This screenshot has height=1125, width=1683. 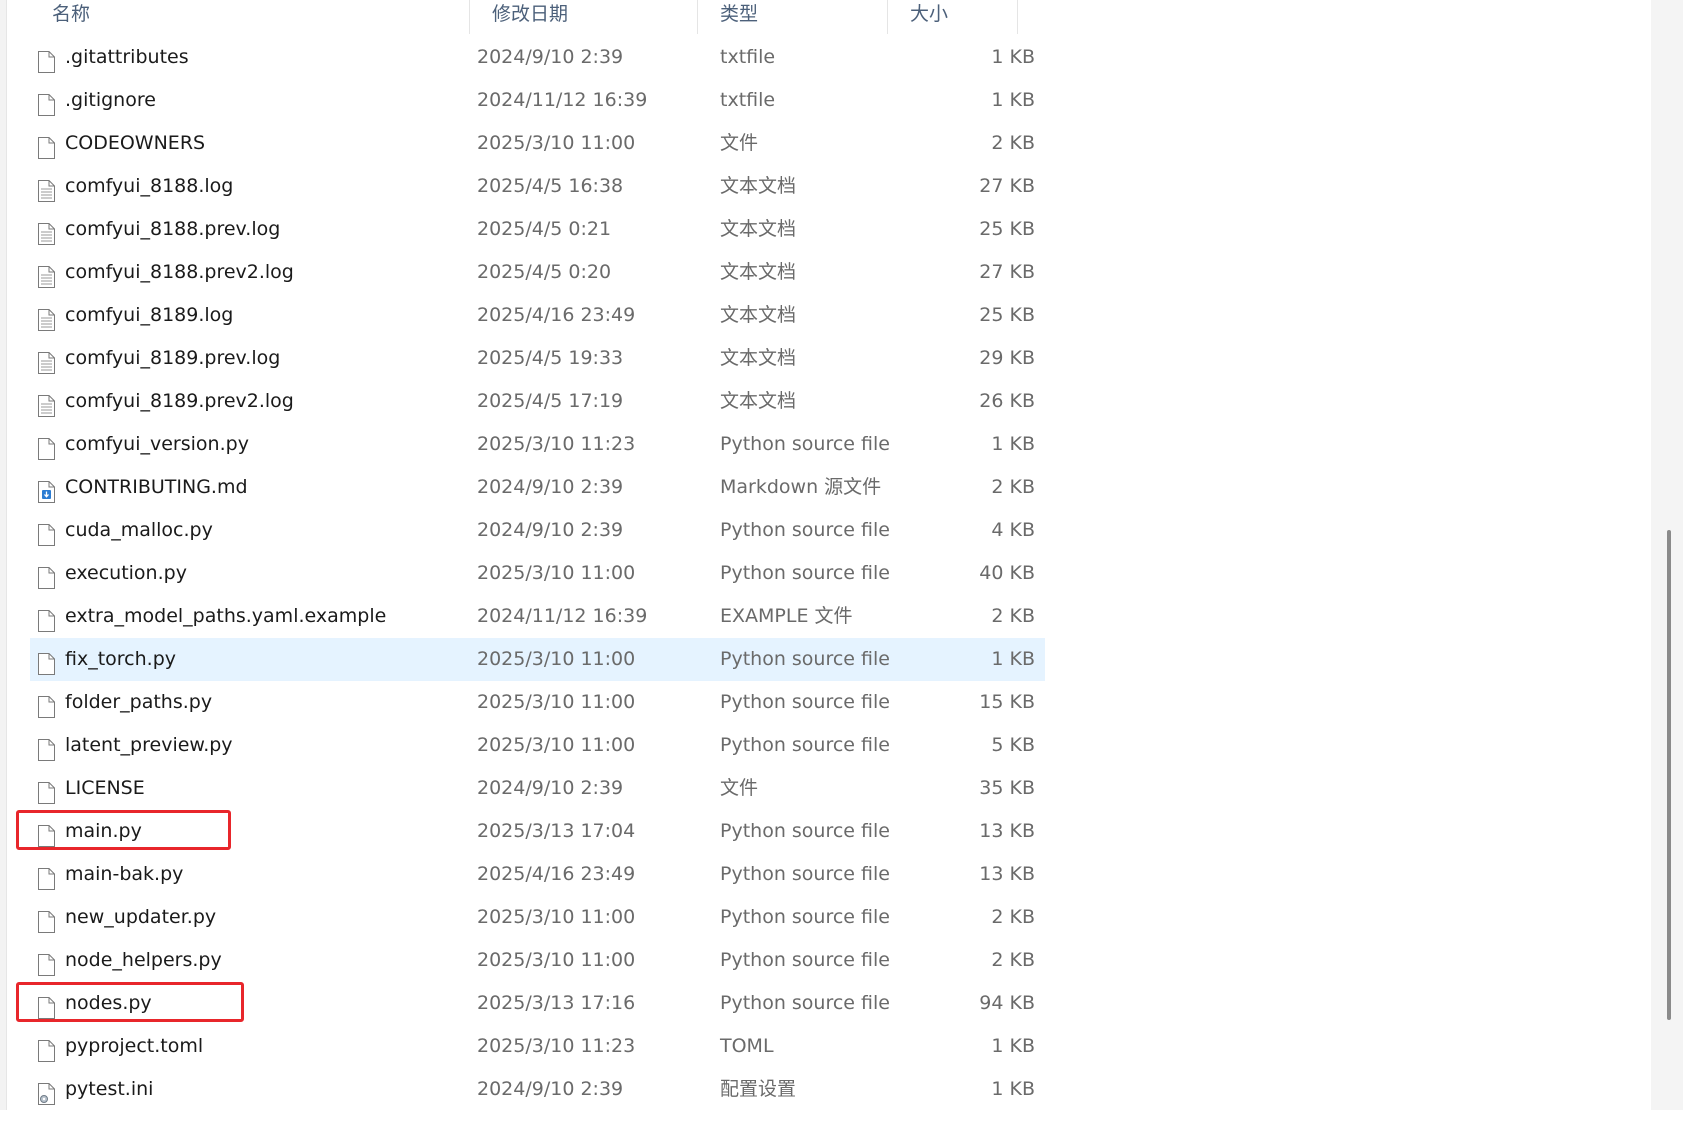 What do you see at coordinates (747, 1046) in the screenshot?
I see `file-type: TOML` at bounding box center [747, 1046].